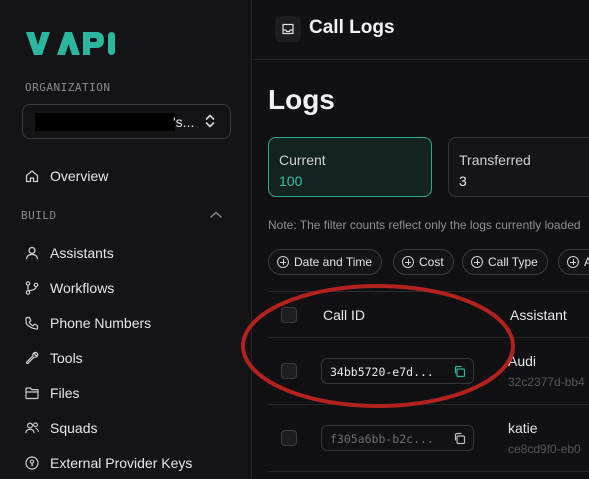 The height and width of the screenshot is (479, 589). I want to click on nav-phone-numbers: Phone Numbers, so click(87, 323).